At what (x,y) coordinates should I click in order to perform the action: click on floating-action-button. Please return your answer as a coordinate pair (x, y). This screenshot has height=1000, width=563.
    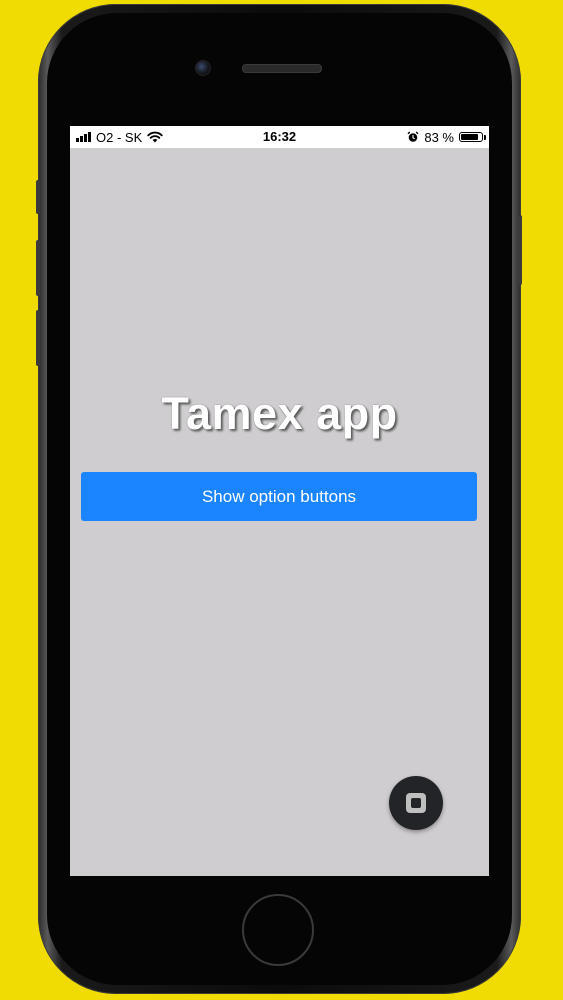
    Looking at the image, I should click on (416, 803).